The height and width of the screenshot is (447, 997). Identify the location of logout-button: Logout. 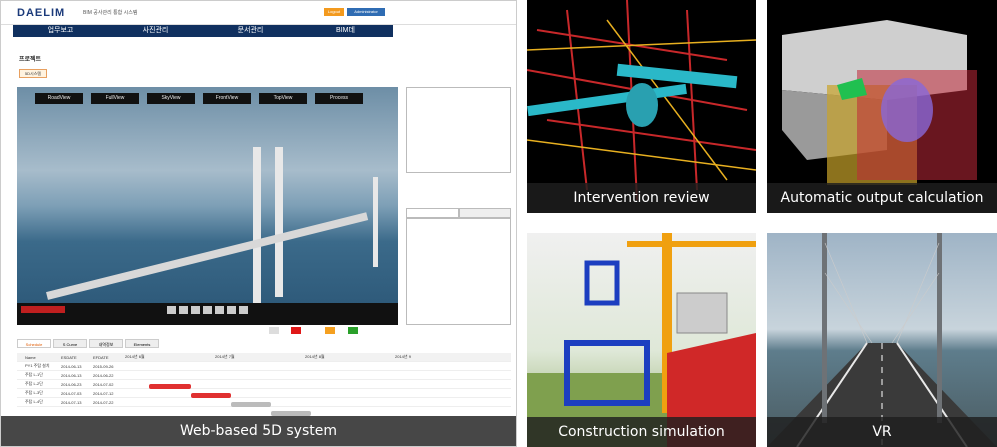
(334, 12).